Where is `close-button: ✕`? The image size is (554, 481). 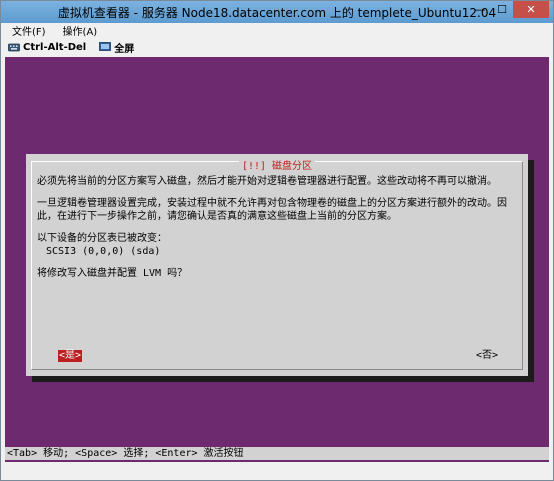 close-button: ✕ is located at coordinates (531, 9).